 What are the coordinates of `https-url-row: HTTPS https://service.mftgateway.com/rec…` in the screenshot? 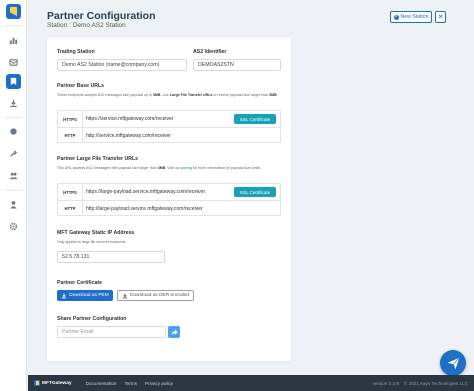 It's located at (169, 119).